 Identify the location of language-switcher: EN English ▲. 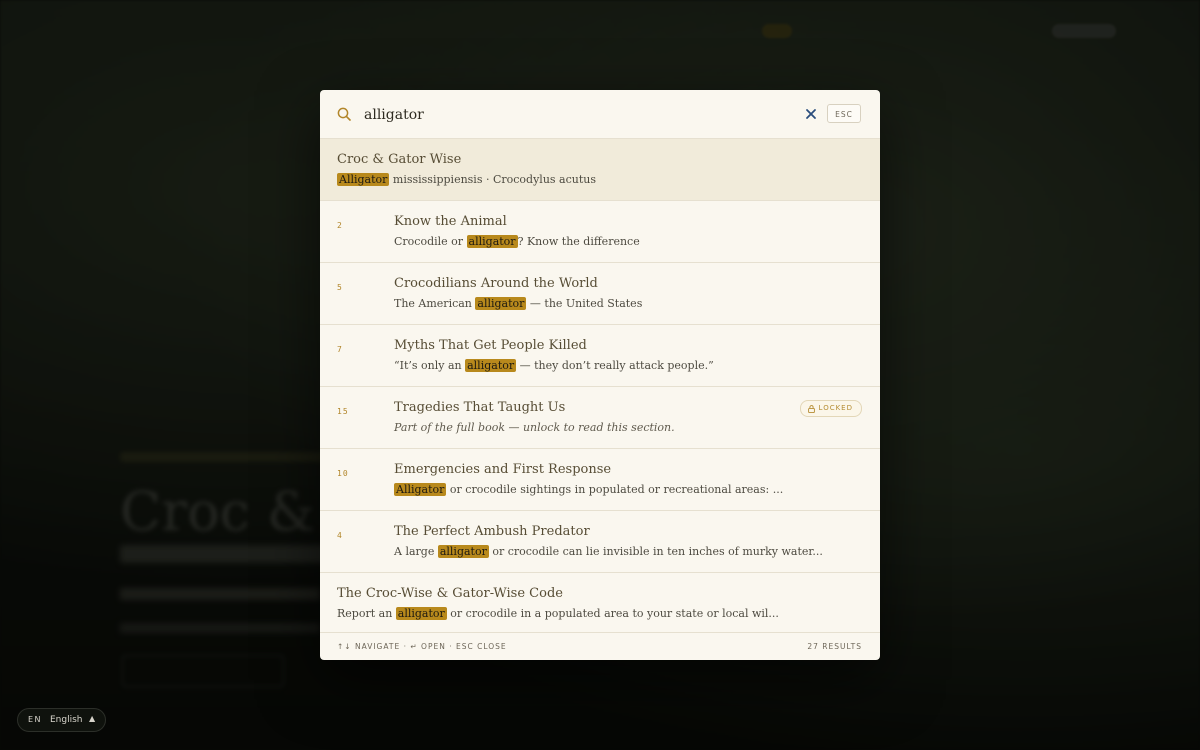
(61, 720).